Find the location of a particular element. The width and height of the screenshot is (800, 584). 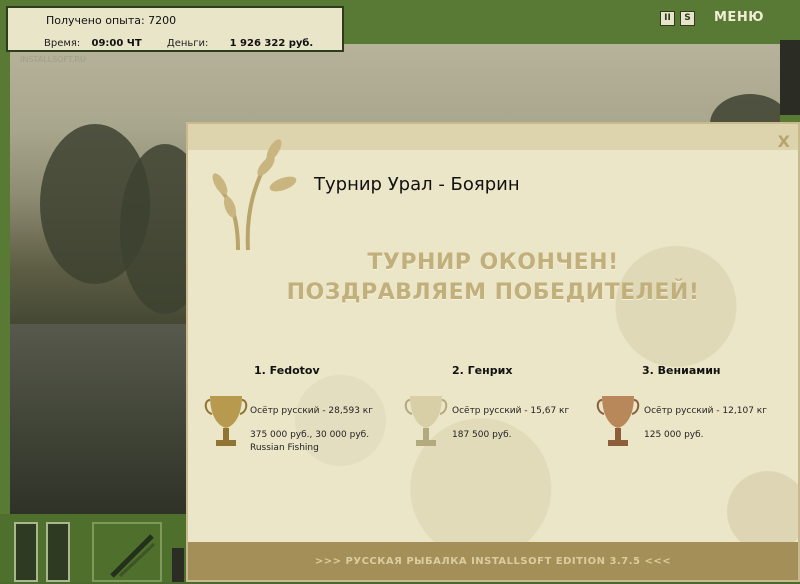

time-label: Время: is located at coordinates (62, 43).